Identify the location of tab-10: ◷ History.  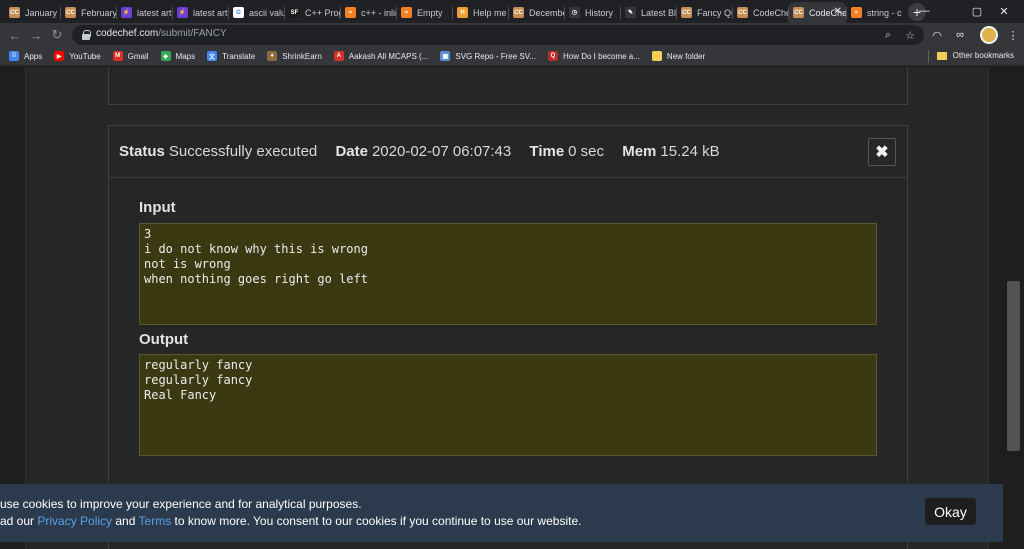
(592, 12).